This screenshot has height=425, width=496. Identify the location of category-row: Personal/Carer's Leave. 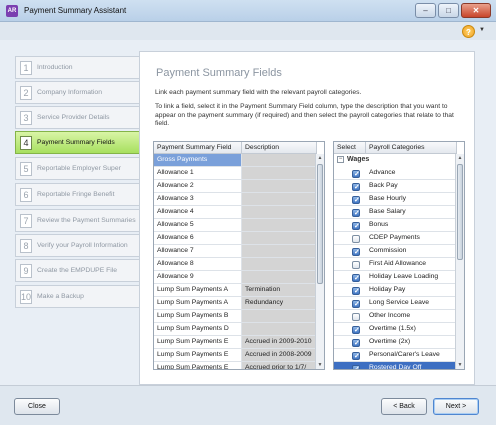
(395, 356).